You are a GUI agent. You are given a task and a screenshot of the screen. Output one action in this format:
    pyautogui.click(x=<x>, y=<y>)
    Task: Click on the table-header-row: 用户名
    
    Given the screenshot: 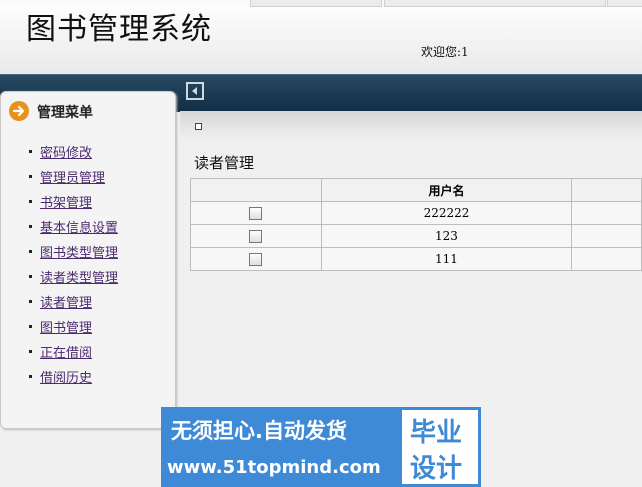 What is the action you would take?
    pyautogui.click(x=416, y=190)
    